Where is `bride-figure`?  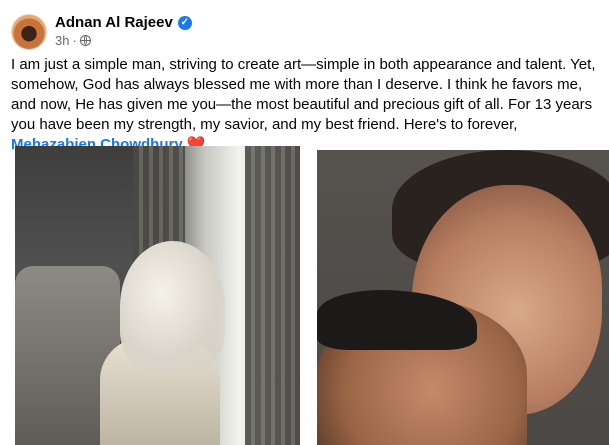 bride-figure is located at coordinates (162, 343).